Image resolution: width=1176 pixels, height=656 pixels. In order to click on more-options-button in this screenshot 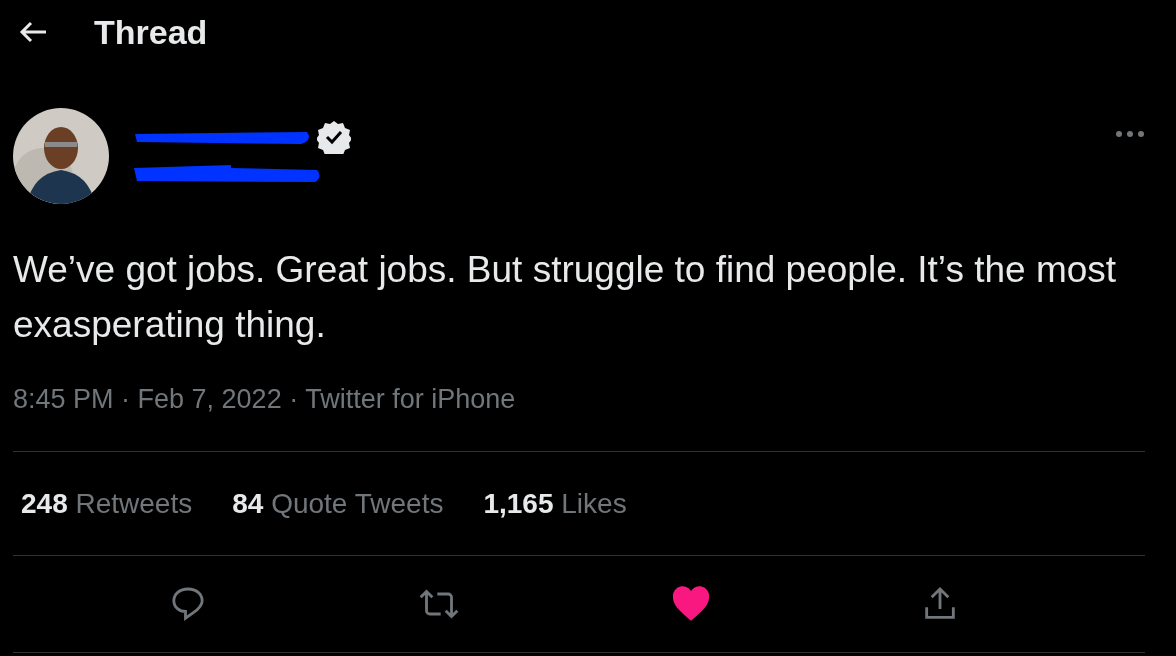, I will do `click(1130, 134)`.